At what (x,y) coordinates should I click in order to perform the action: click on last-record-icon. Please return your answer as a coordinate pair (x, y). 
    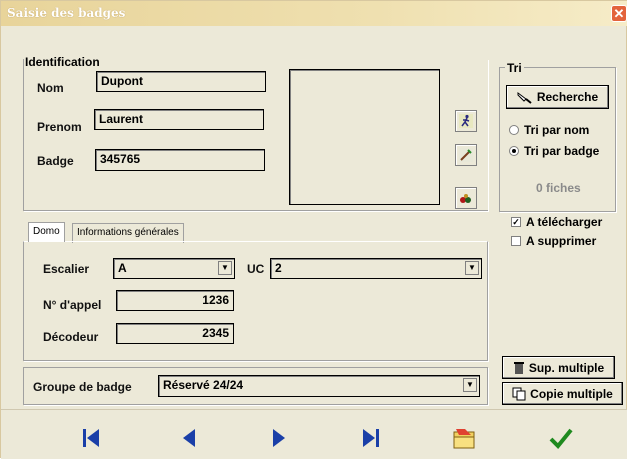
    Looking at the image, I should click on (371, 438).